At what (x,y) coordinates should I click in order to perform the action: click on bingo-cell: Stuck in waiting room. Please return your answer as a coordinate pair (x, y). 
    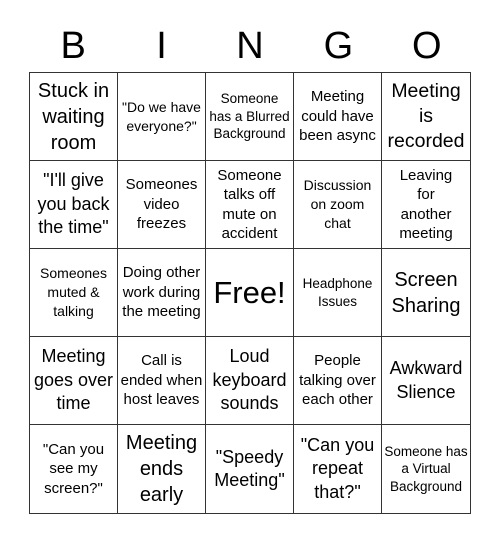
    Looking at the image, I should click on (74, 117).